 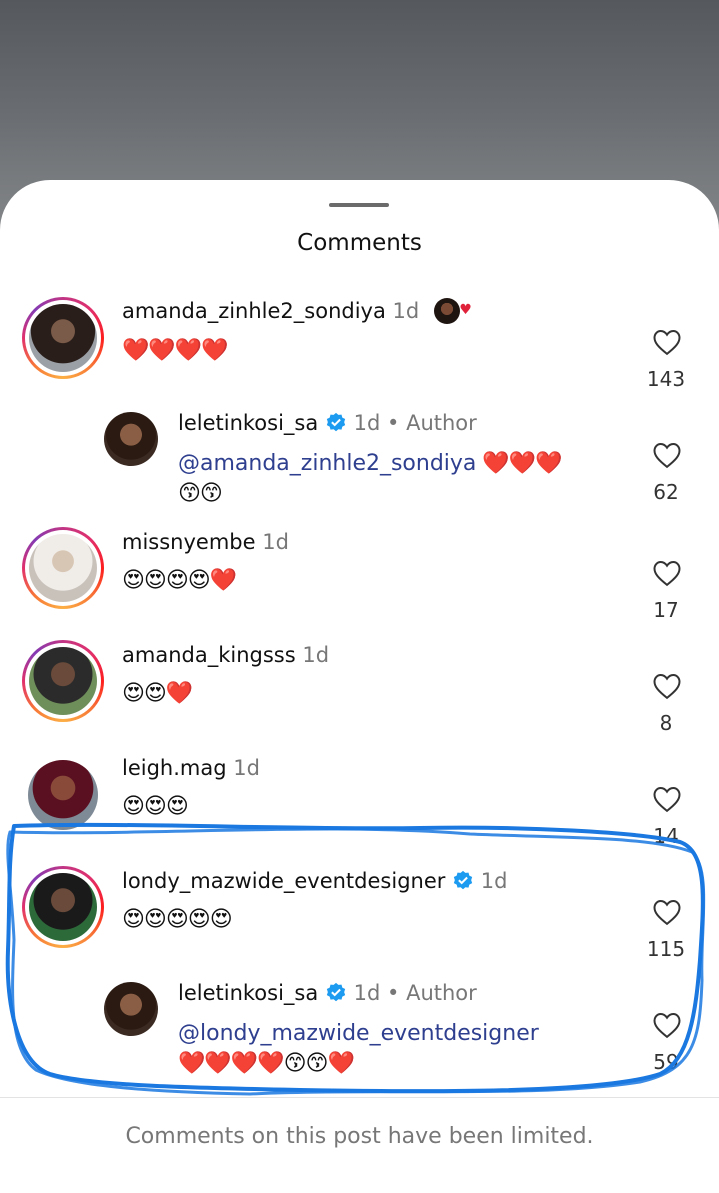 What do you see at coordinates (666, 949) in the screenshot?
I see `like-count: 115` at bounding box center [666, 949].